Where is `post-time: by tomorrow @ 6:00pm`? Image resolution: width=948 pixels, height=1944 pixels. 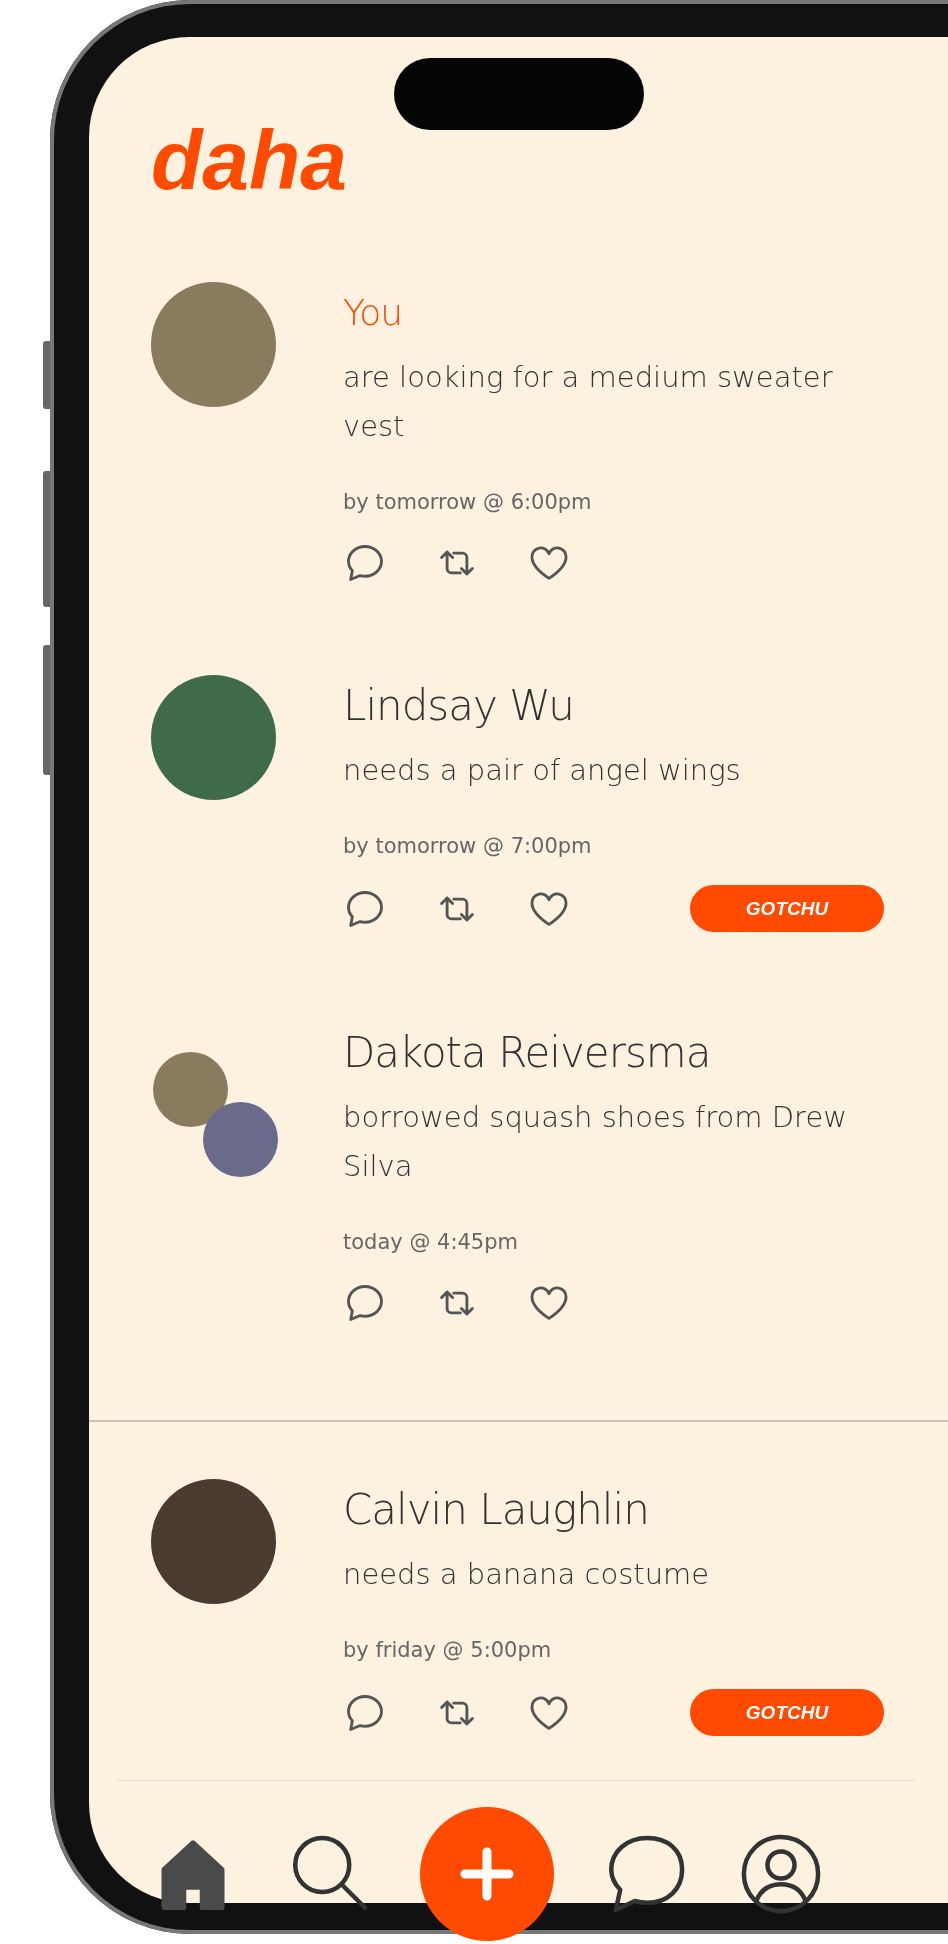
post-time: by tomorrow @ 6:00pm is located at coordinates (468, 502).